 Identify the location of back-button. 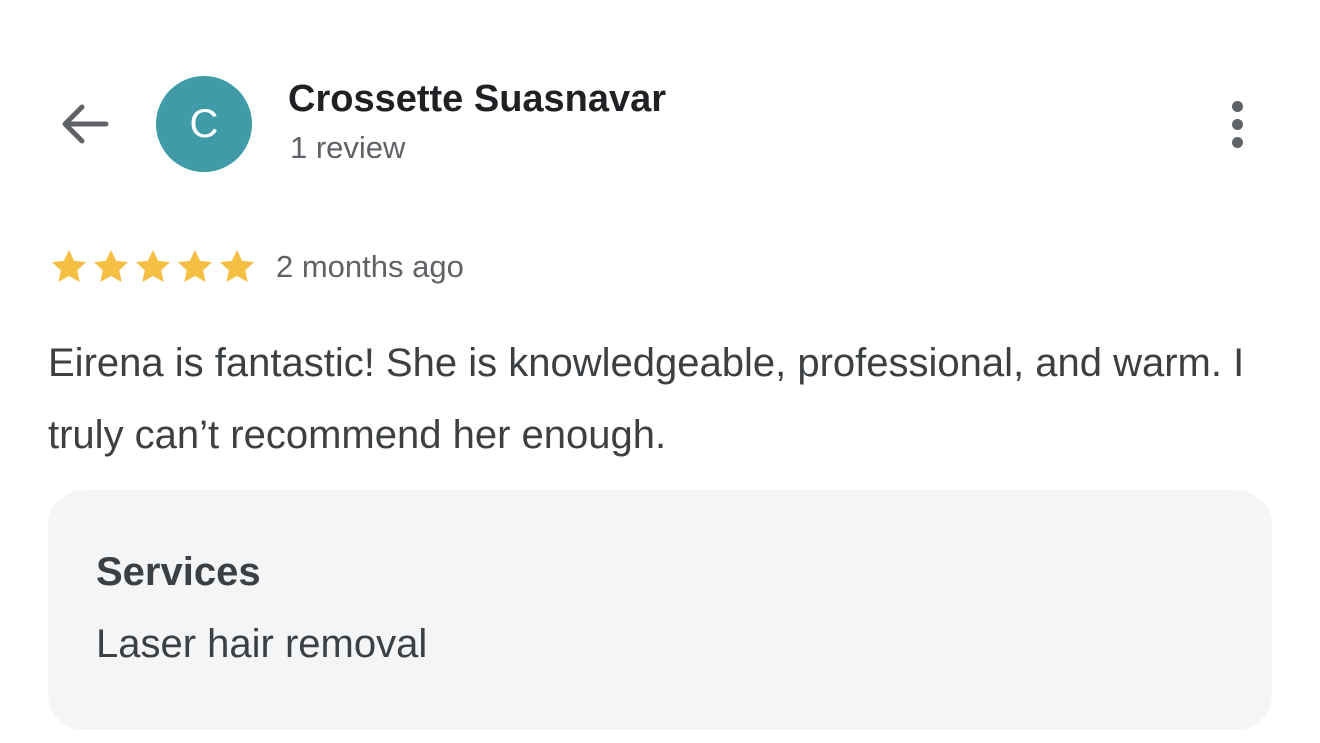
(84, 126).